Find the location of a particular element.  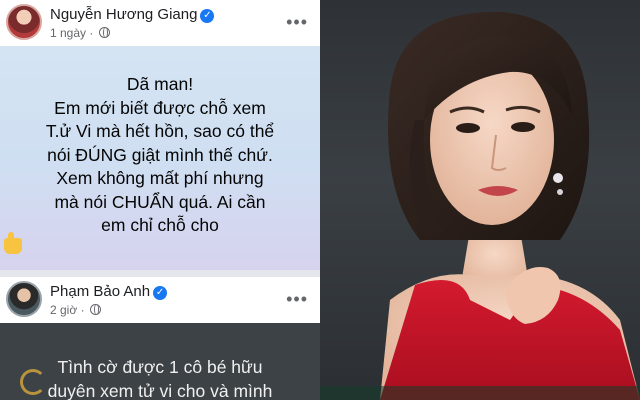

post2-meta: 2 giờ · is located at coordinates (75, 310).